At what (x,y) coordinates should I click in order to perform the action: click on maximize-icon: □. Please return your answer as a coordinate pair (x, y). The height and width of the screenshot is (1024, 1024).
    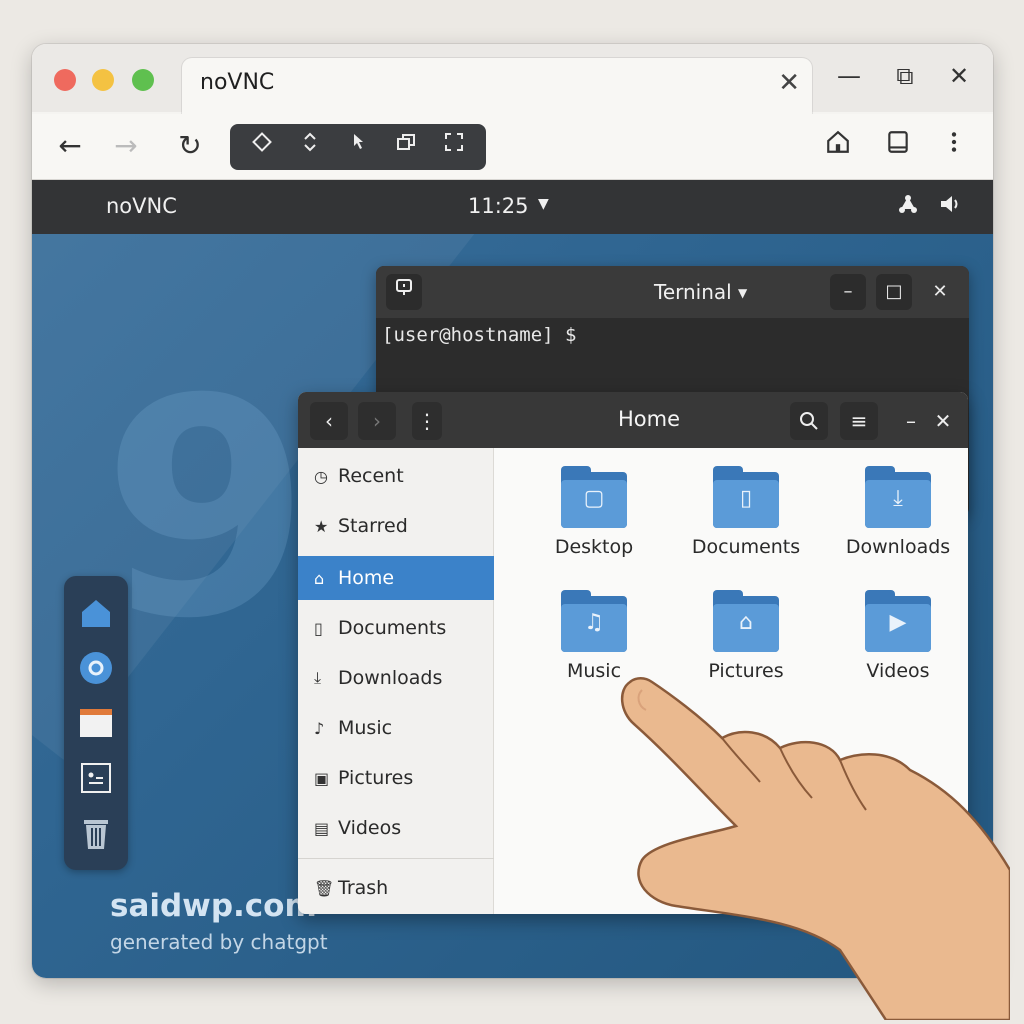
    Looking at the image, I should click on (894, 292).